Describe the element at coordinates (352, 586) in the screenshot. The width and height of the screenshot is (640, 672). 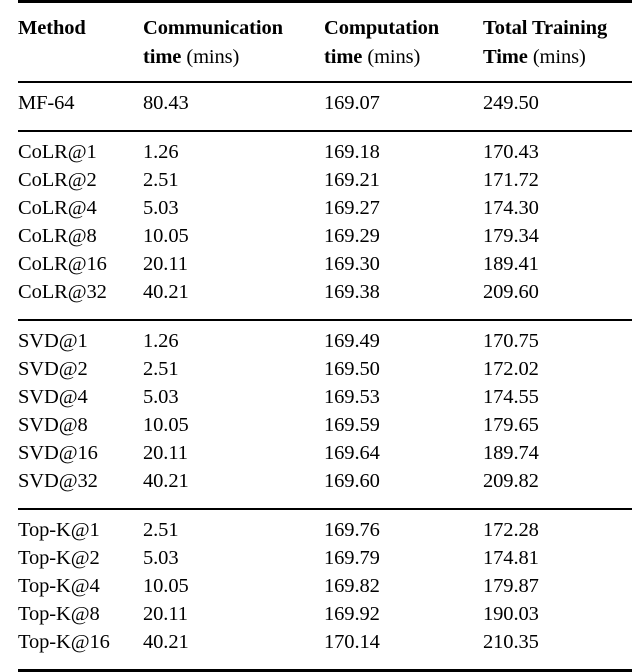
I see `cell-computation_time: 169.82` at that location.